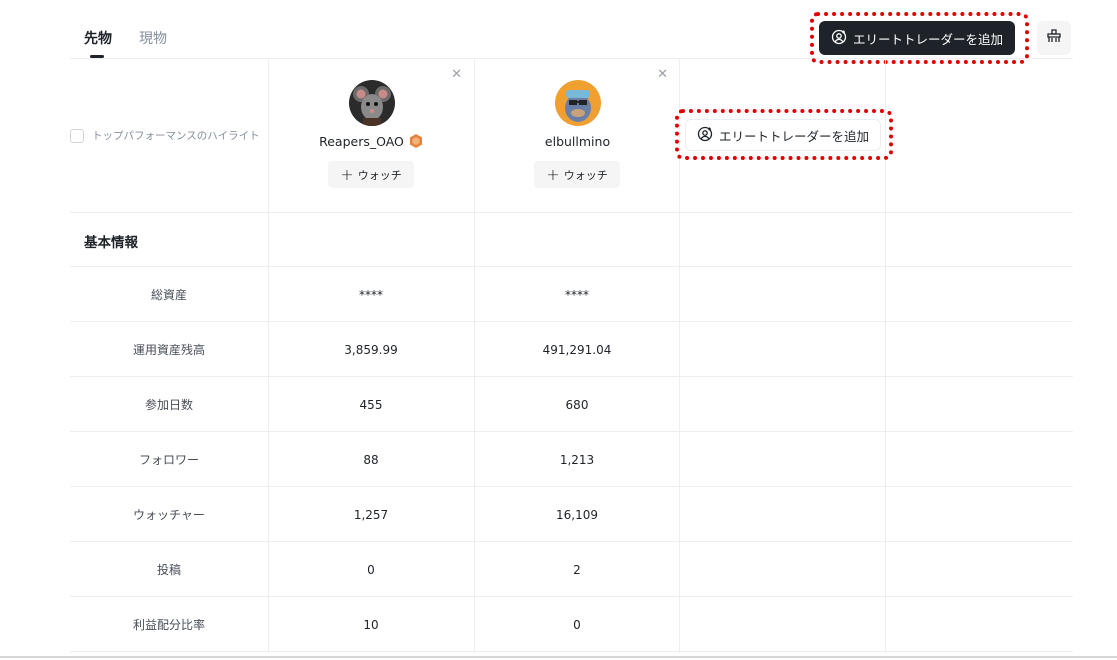 The image size is (1117, 660). What do you see at coordinates (577, 459) in the screenshot?
I see `row-value: 1,213` at bounding box center [577, 459].